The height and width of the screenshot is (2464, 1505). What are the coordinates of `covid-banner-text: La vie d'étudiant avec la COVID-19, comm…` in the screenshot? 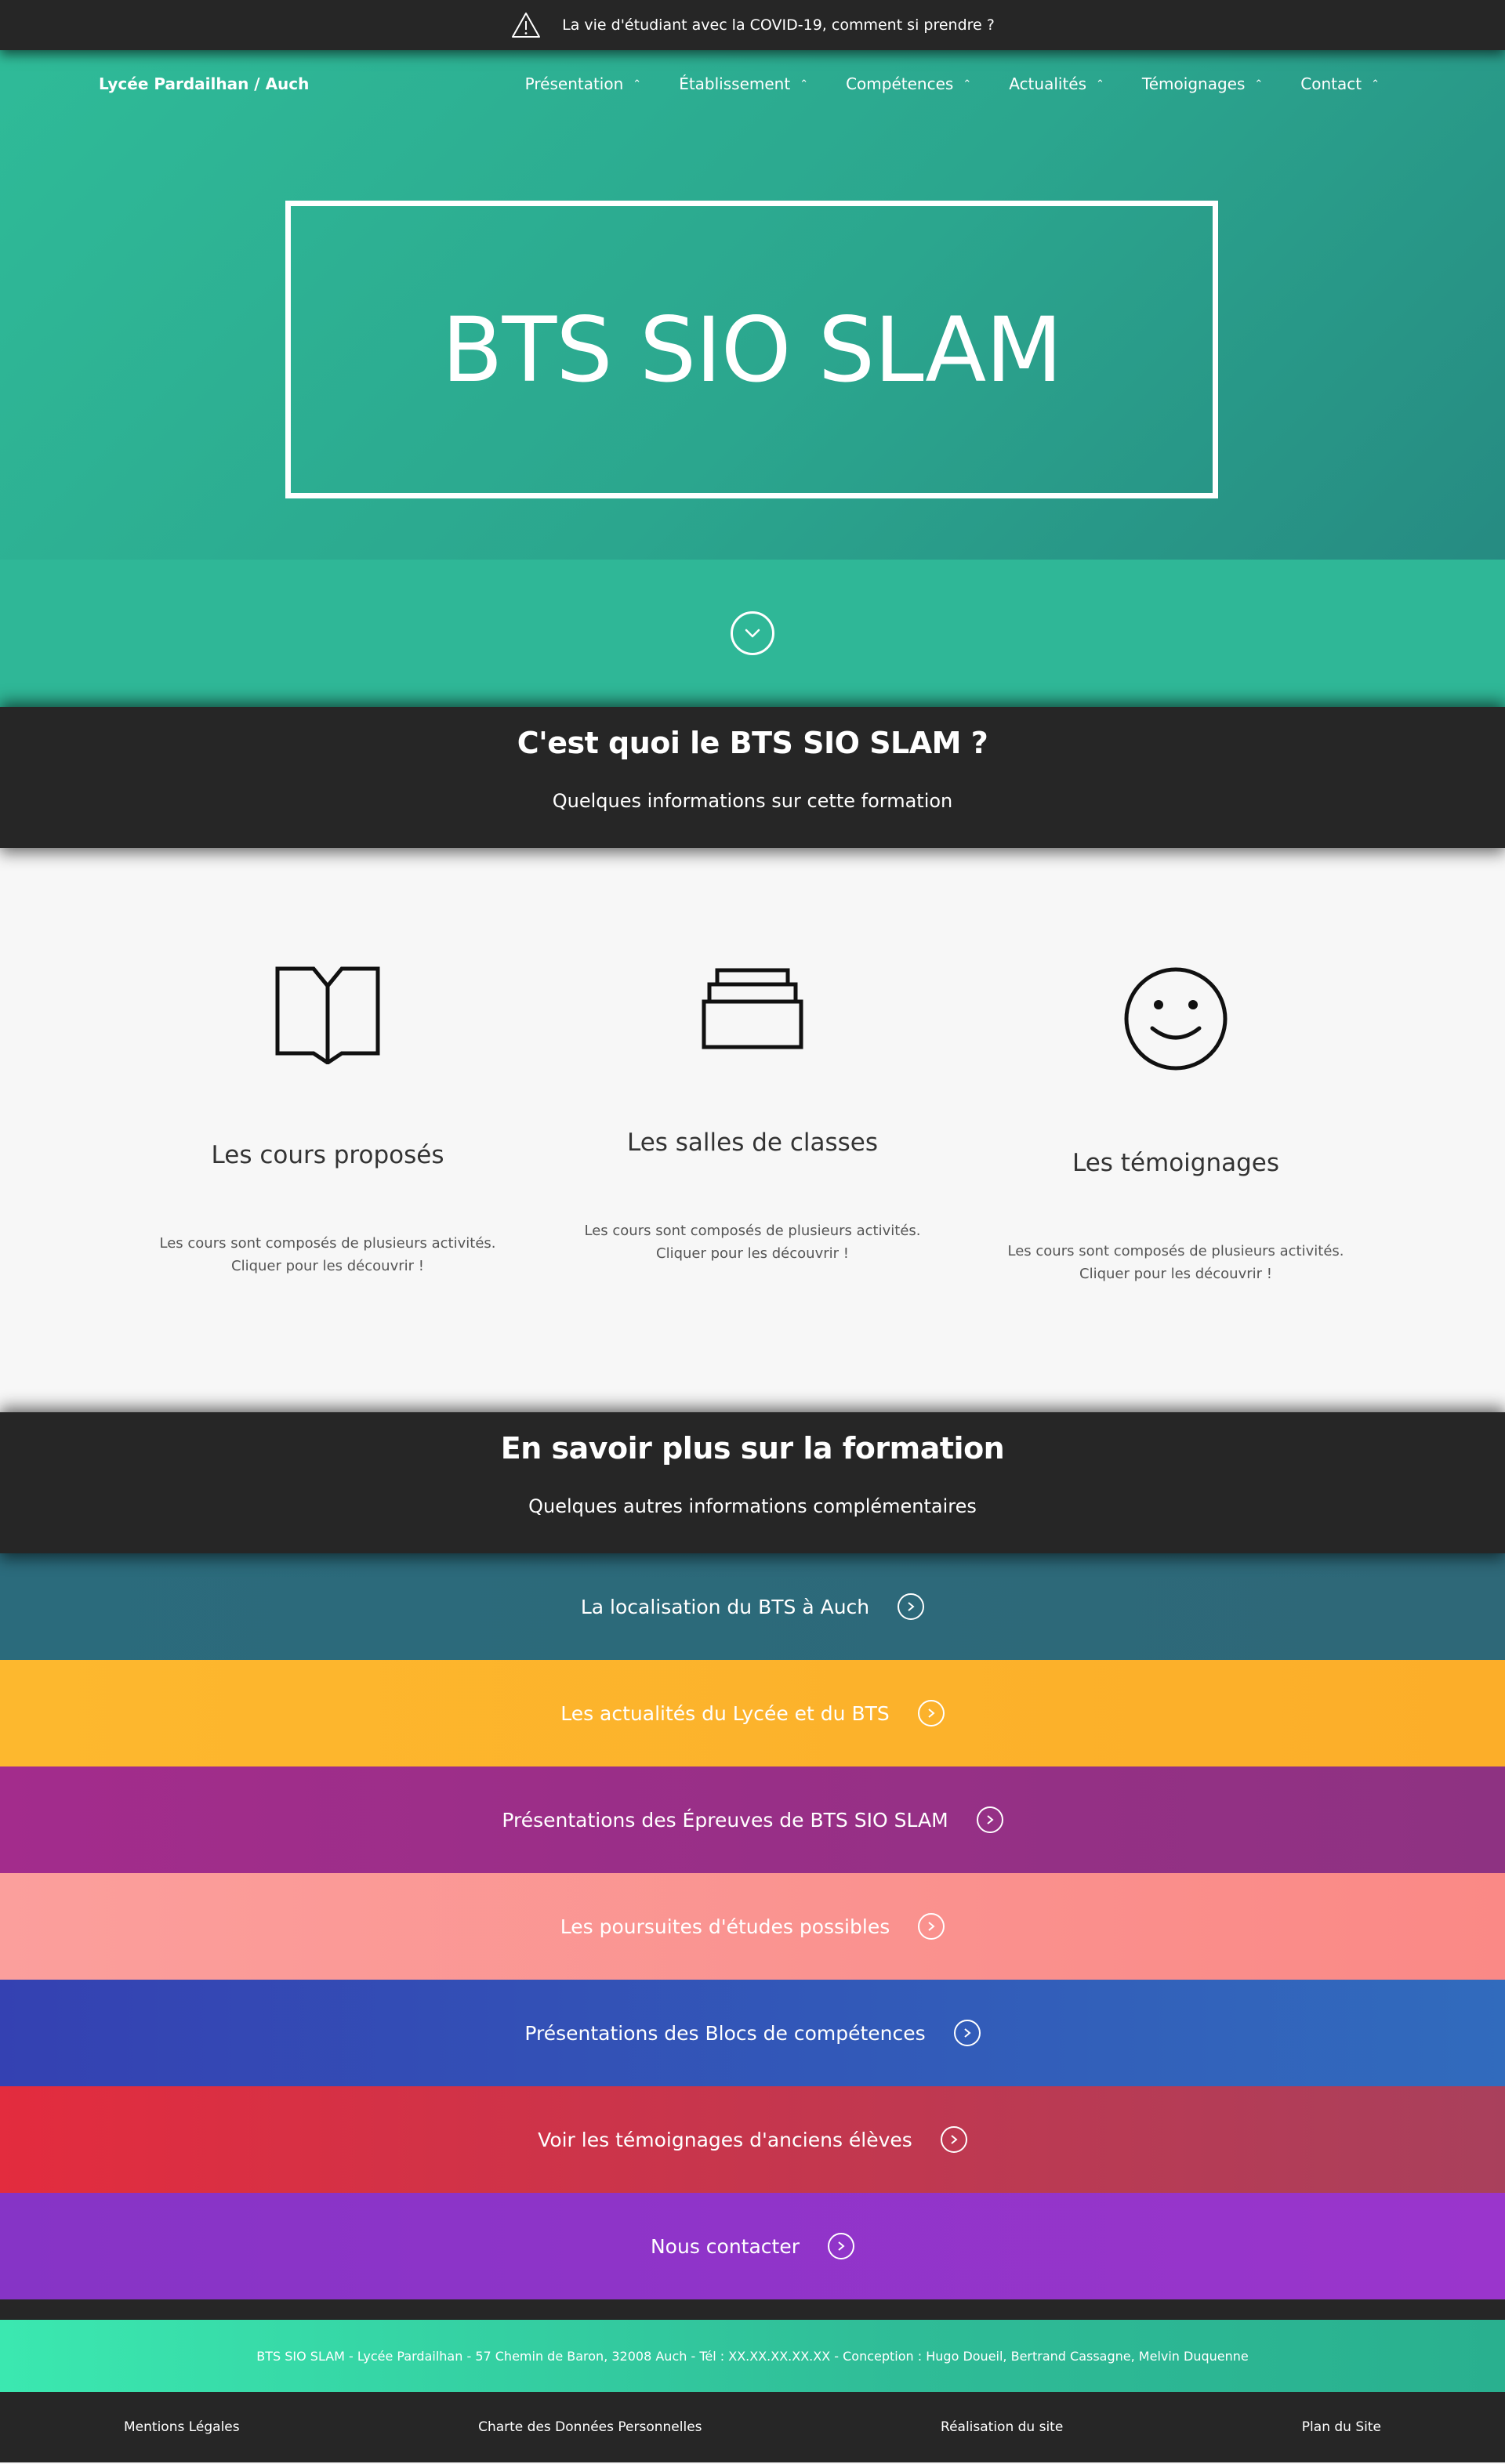 It's located at (778, 25).